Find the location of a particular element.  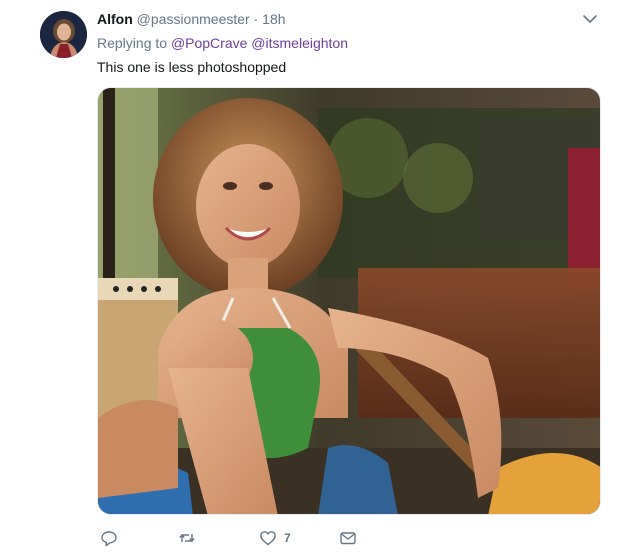

reply-icon is located at coordinates (109, 539).